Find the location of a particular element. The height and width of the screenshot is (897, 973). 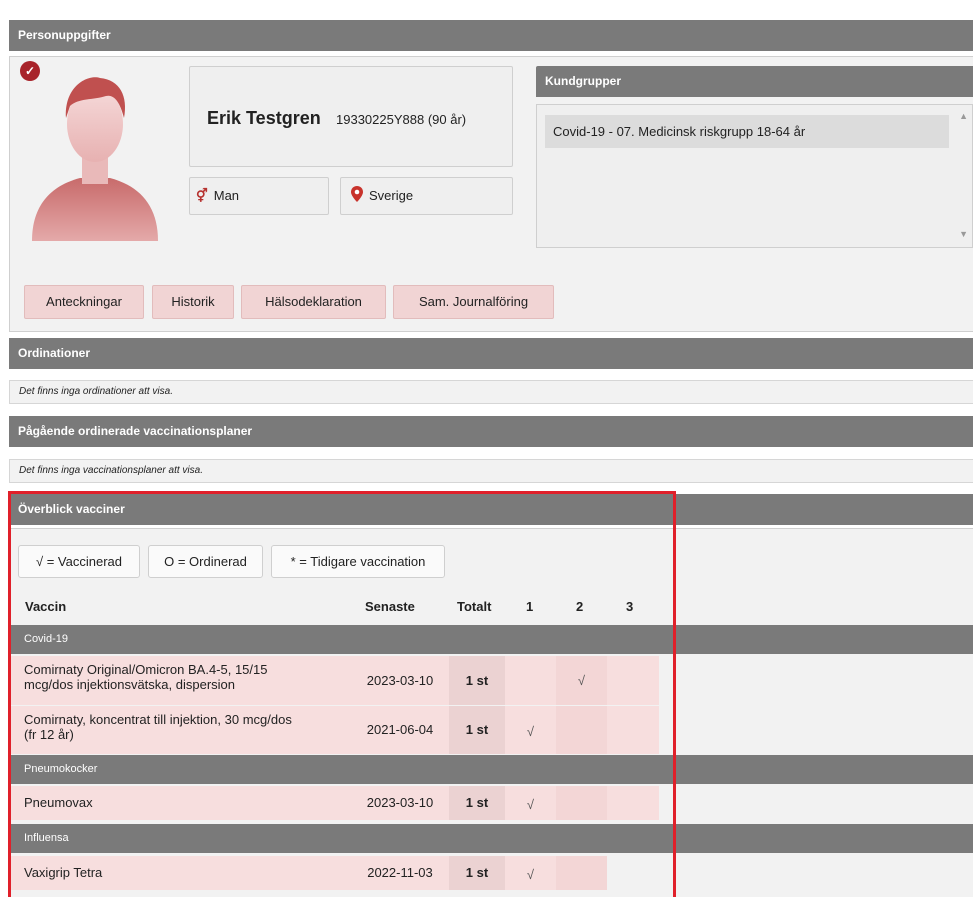

vaccin-name-line2: (fr 12 år) is located at coordinates (49, 734).